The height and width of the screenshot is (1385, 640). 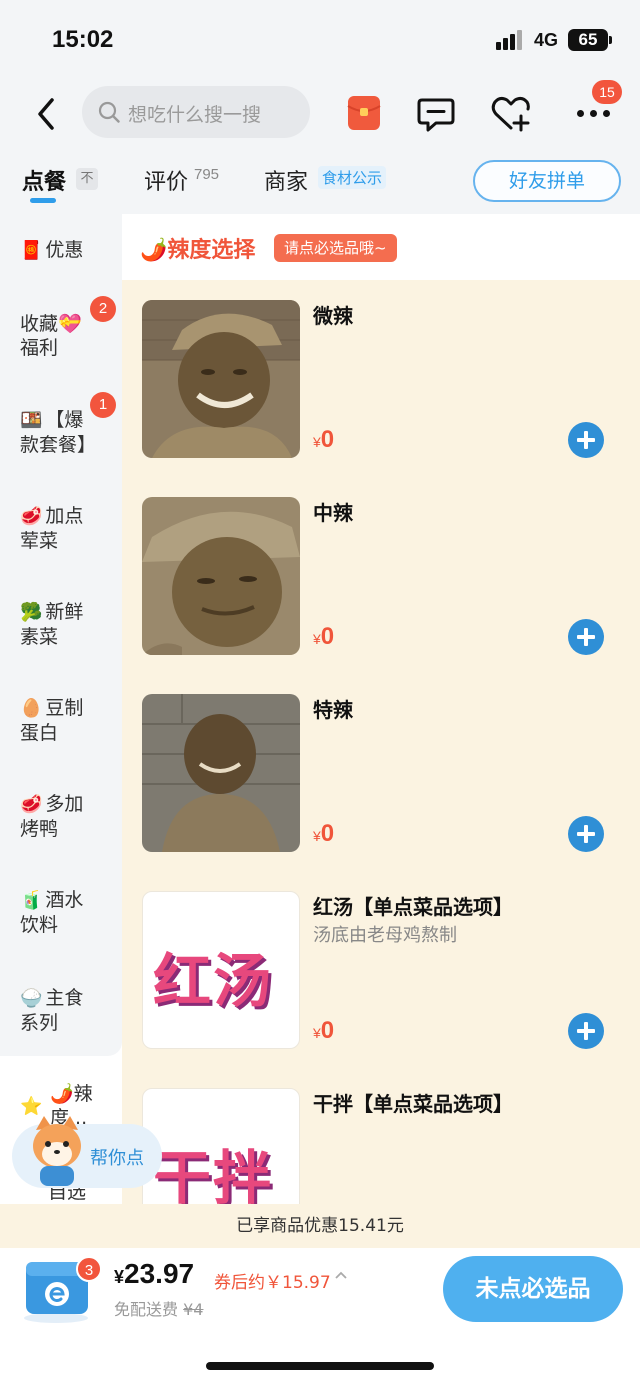 What do you see at coordinates (83, 39) in the screenshot?
I see `status-time: 15:02` at bounding box center [83, 39].